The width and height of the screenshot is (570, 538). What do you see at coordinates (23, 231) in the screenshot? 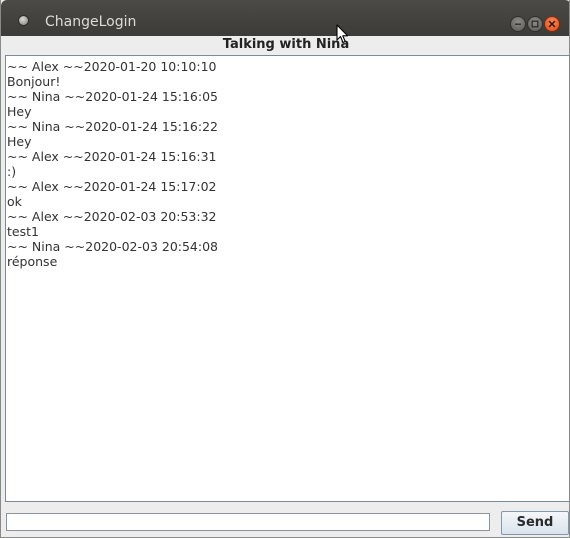
I see `chat-line: test1` at bounding box center [23, 231].